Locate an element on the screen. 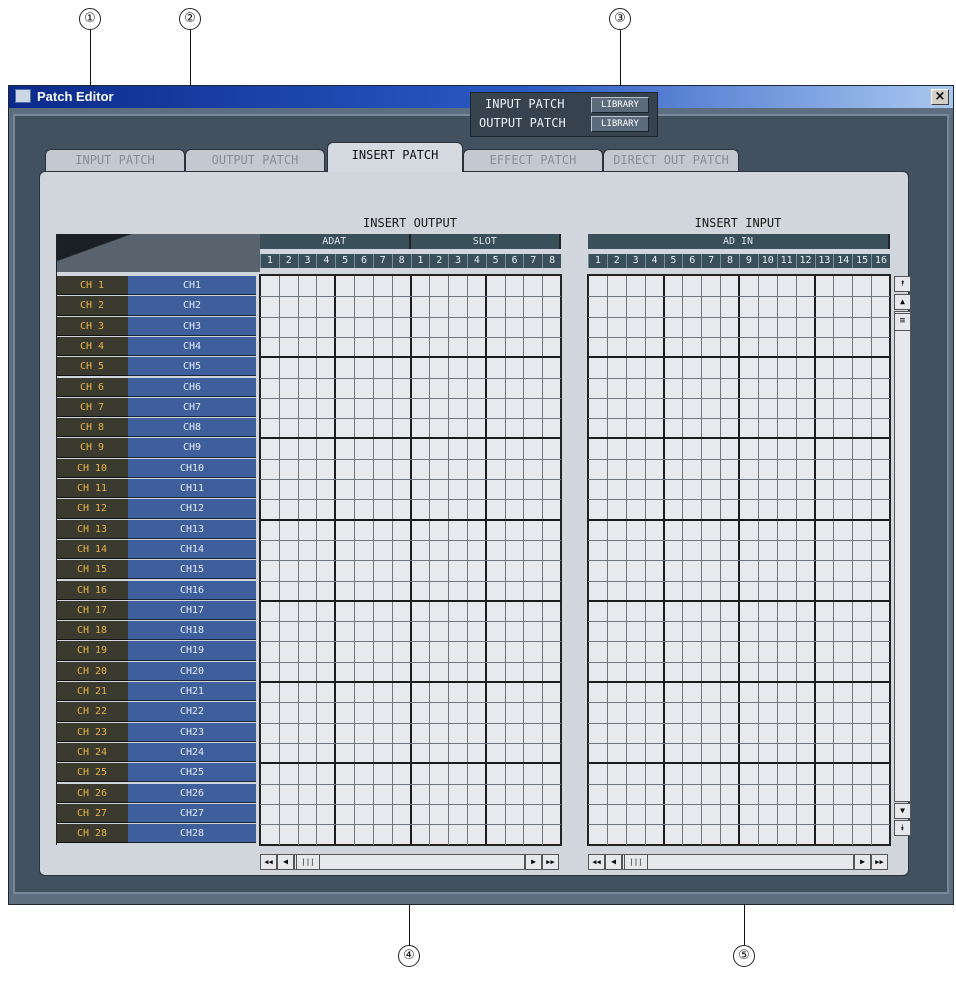 This screenshot has height=987, width=956. tab-input-patch: INPUT PATCH is located at coordinates (115, 160).